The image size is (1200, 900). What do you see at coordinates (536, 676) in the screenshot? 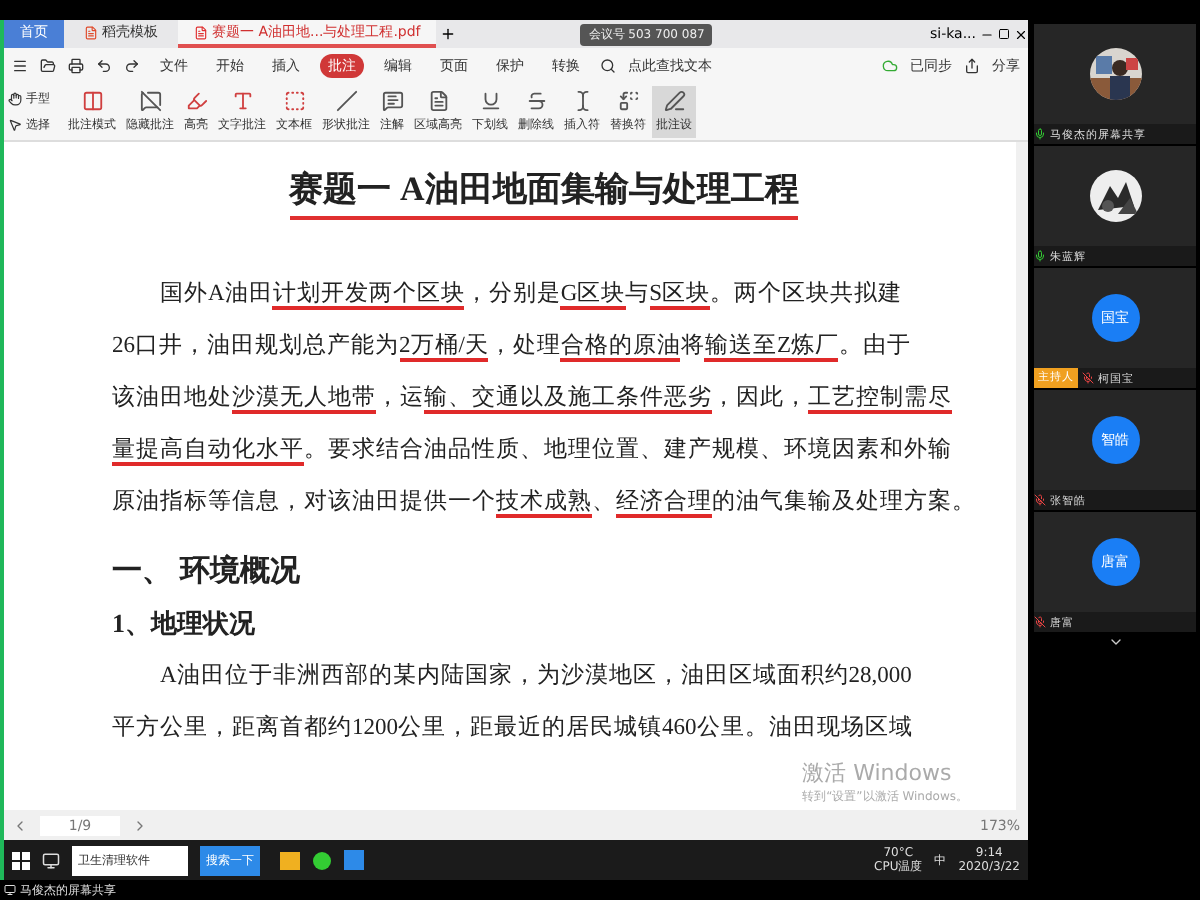
I see `paragraph-line: A油田位于非洲西部的某内陆国家，为沙漠地区，油田区域面积约28,000` at bounding box center [536, 676].